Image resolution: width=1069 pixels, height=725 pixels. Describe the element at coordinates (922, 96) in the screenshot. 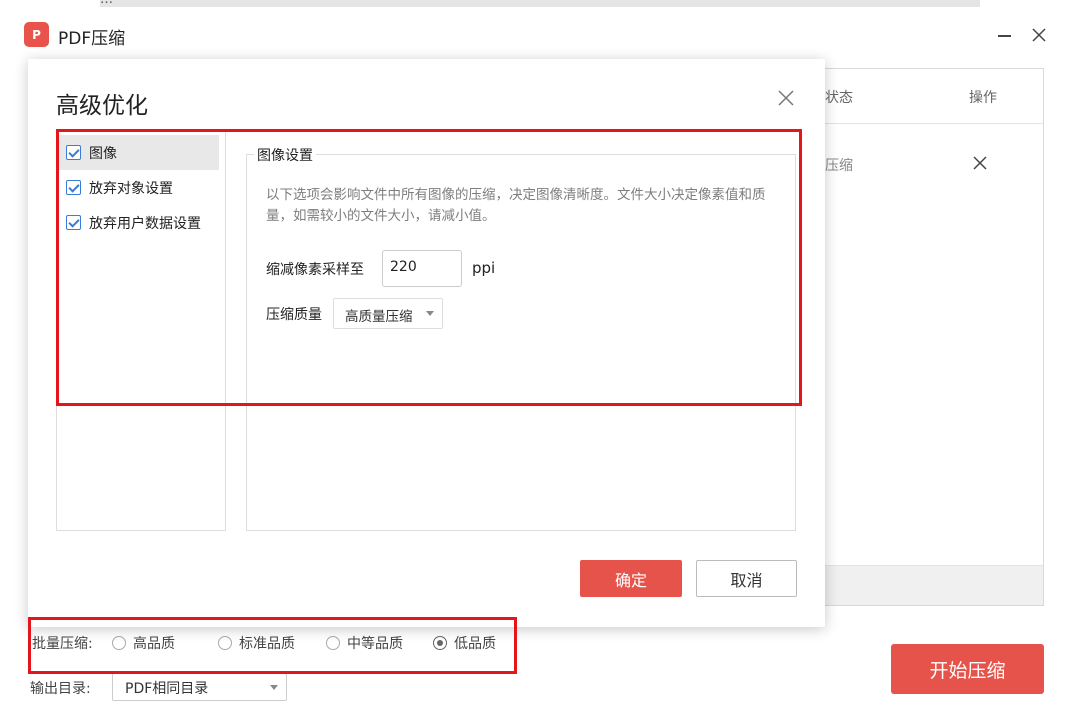

I see `table-header: 状态 操作` at that location.